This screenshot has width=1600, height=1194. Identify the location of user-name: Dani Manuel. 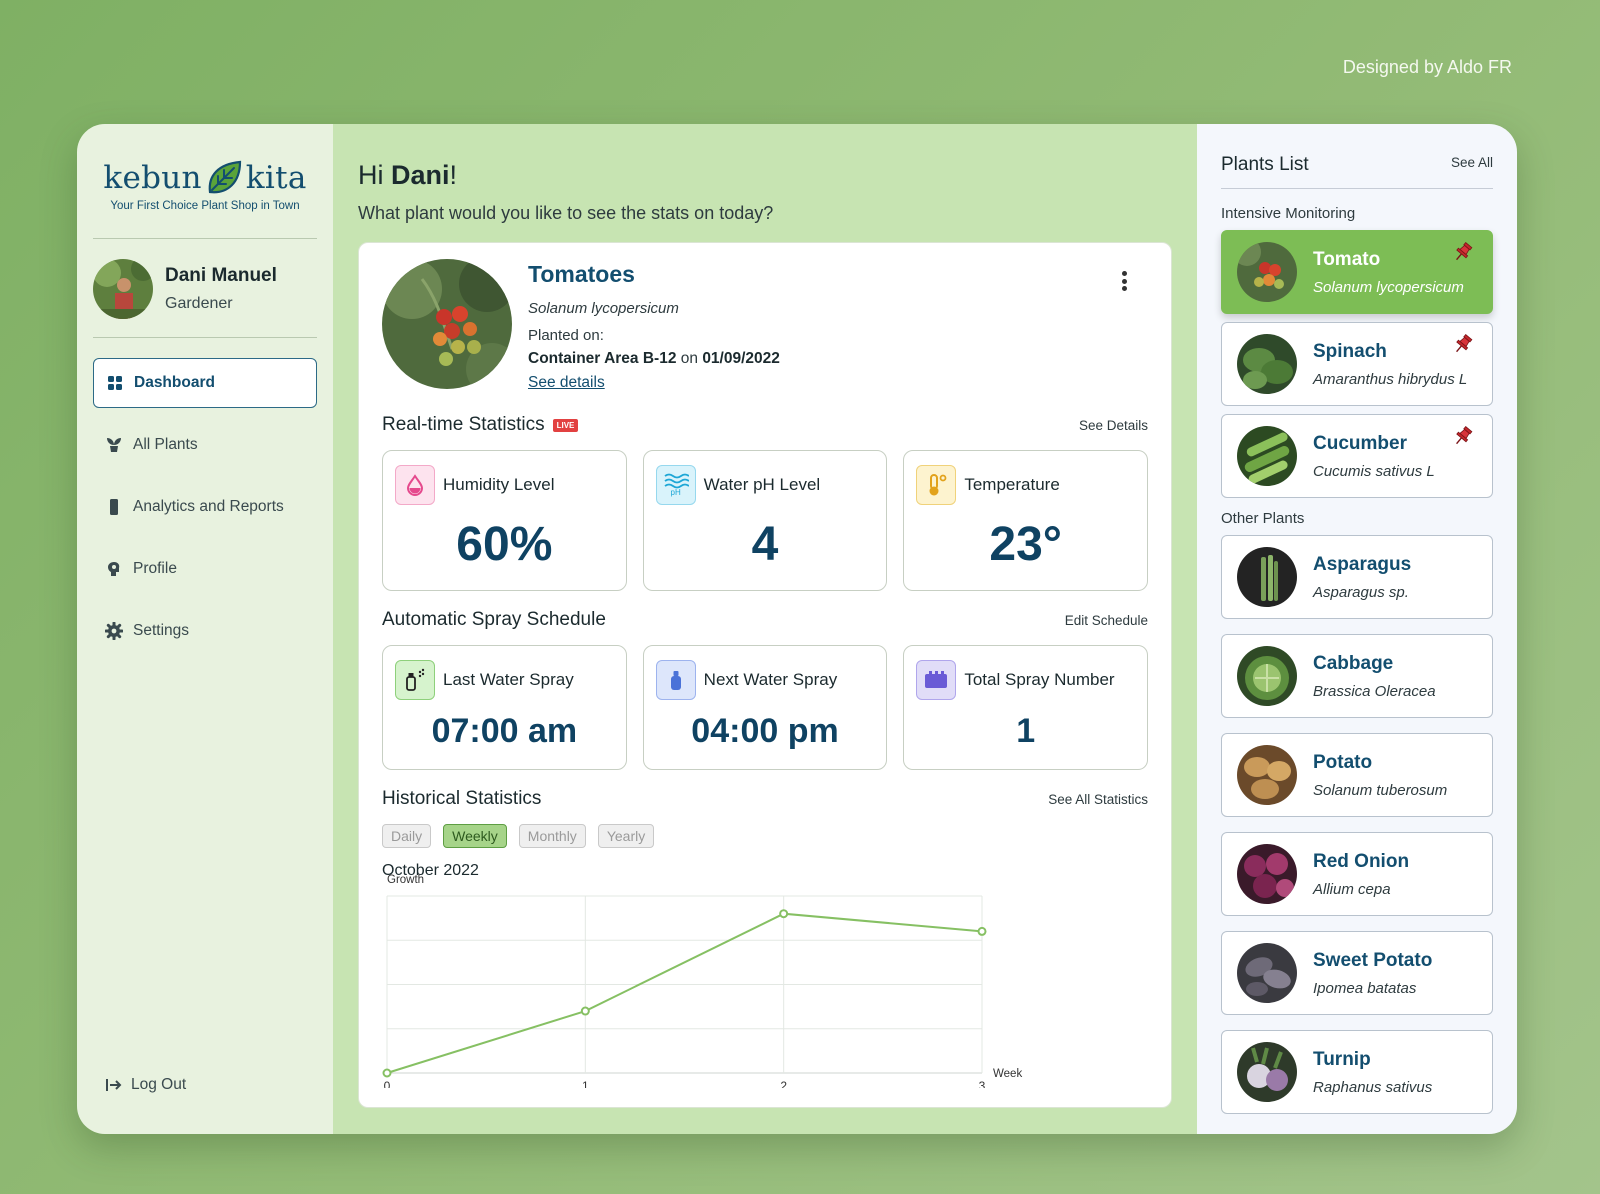
(221, 275).